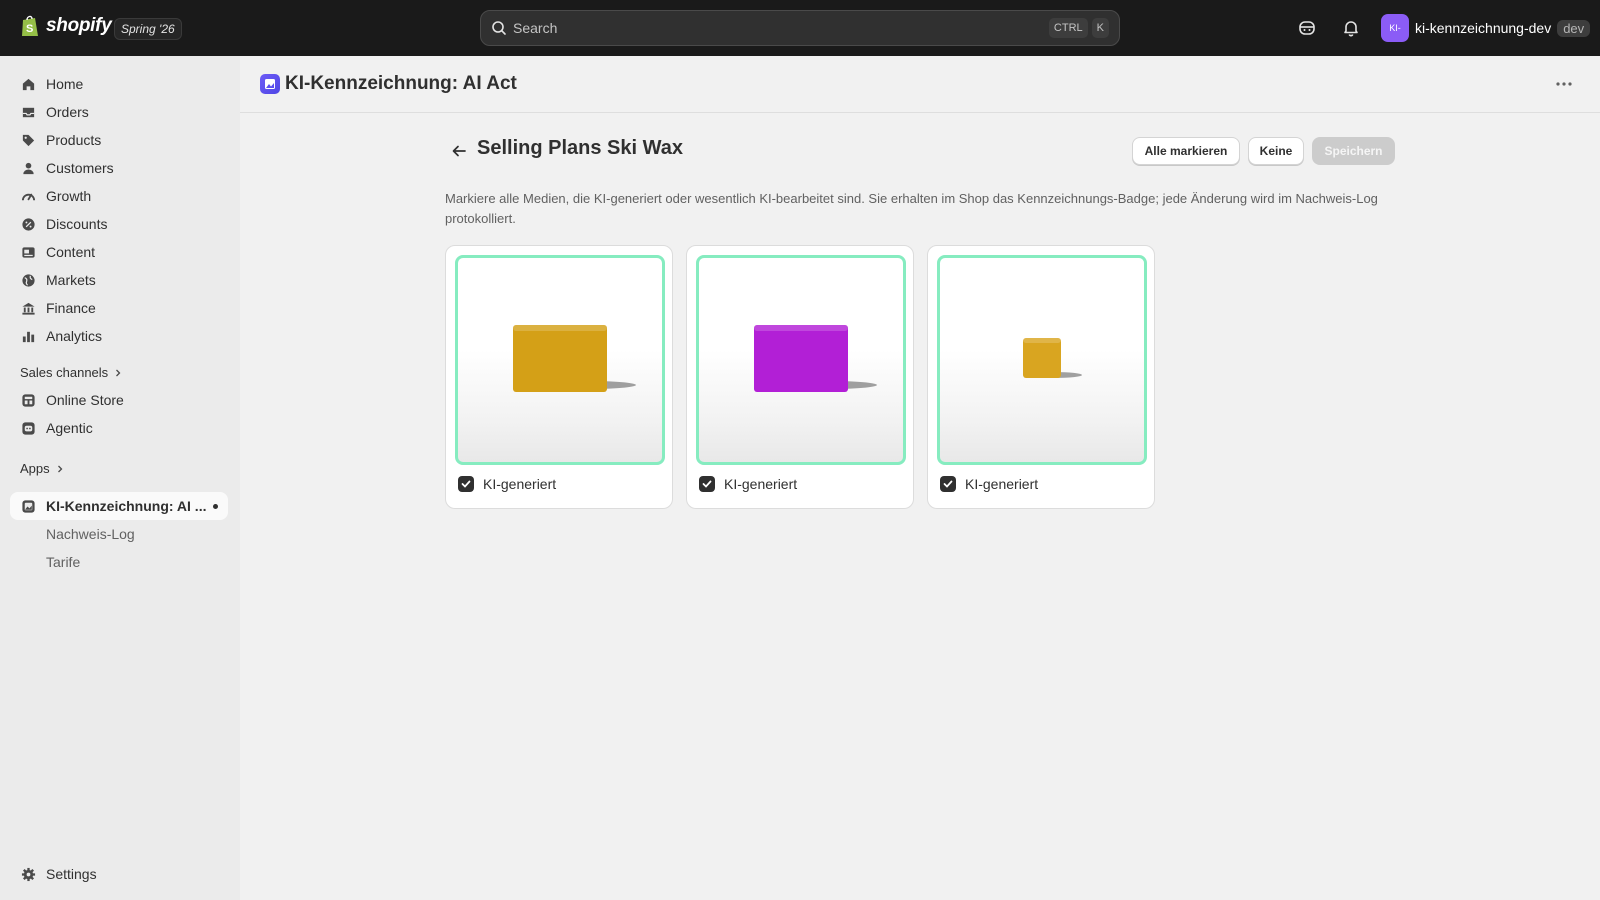 This screenshot has height=900, width=1600. What do you see at coordinates (580, 148) in the screenshot?
I see `page-title: Selling Plans Ski Wax` at bounding box center [580, 148].